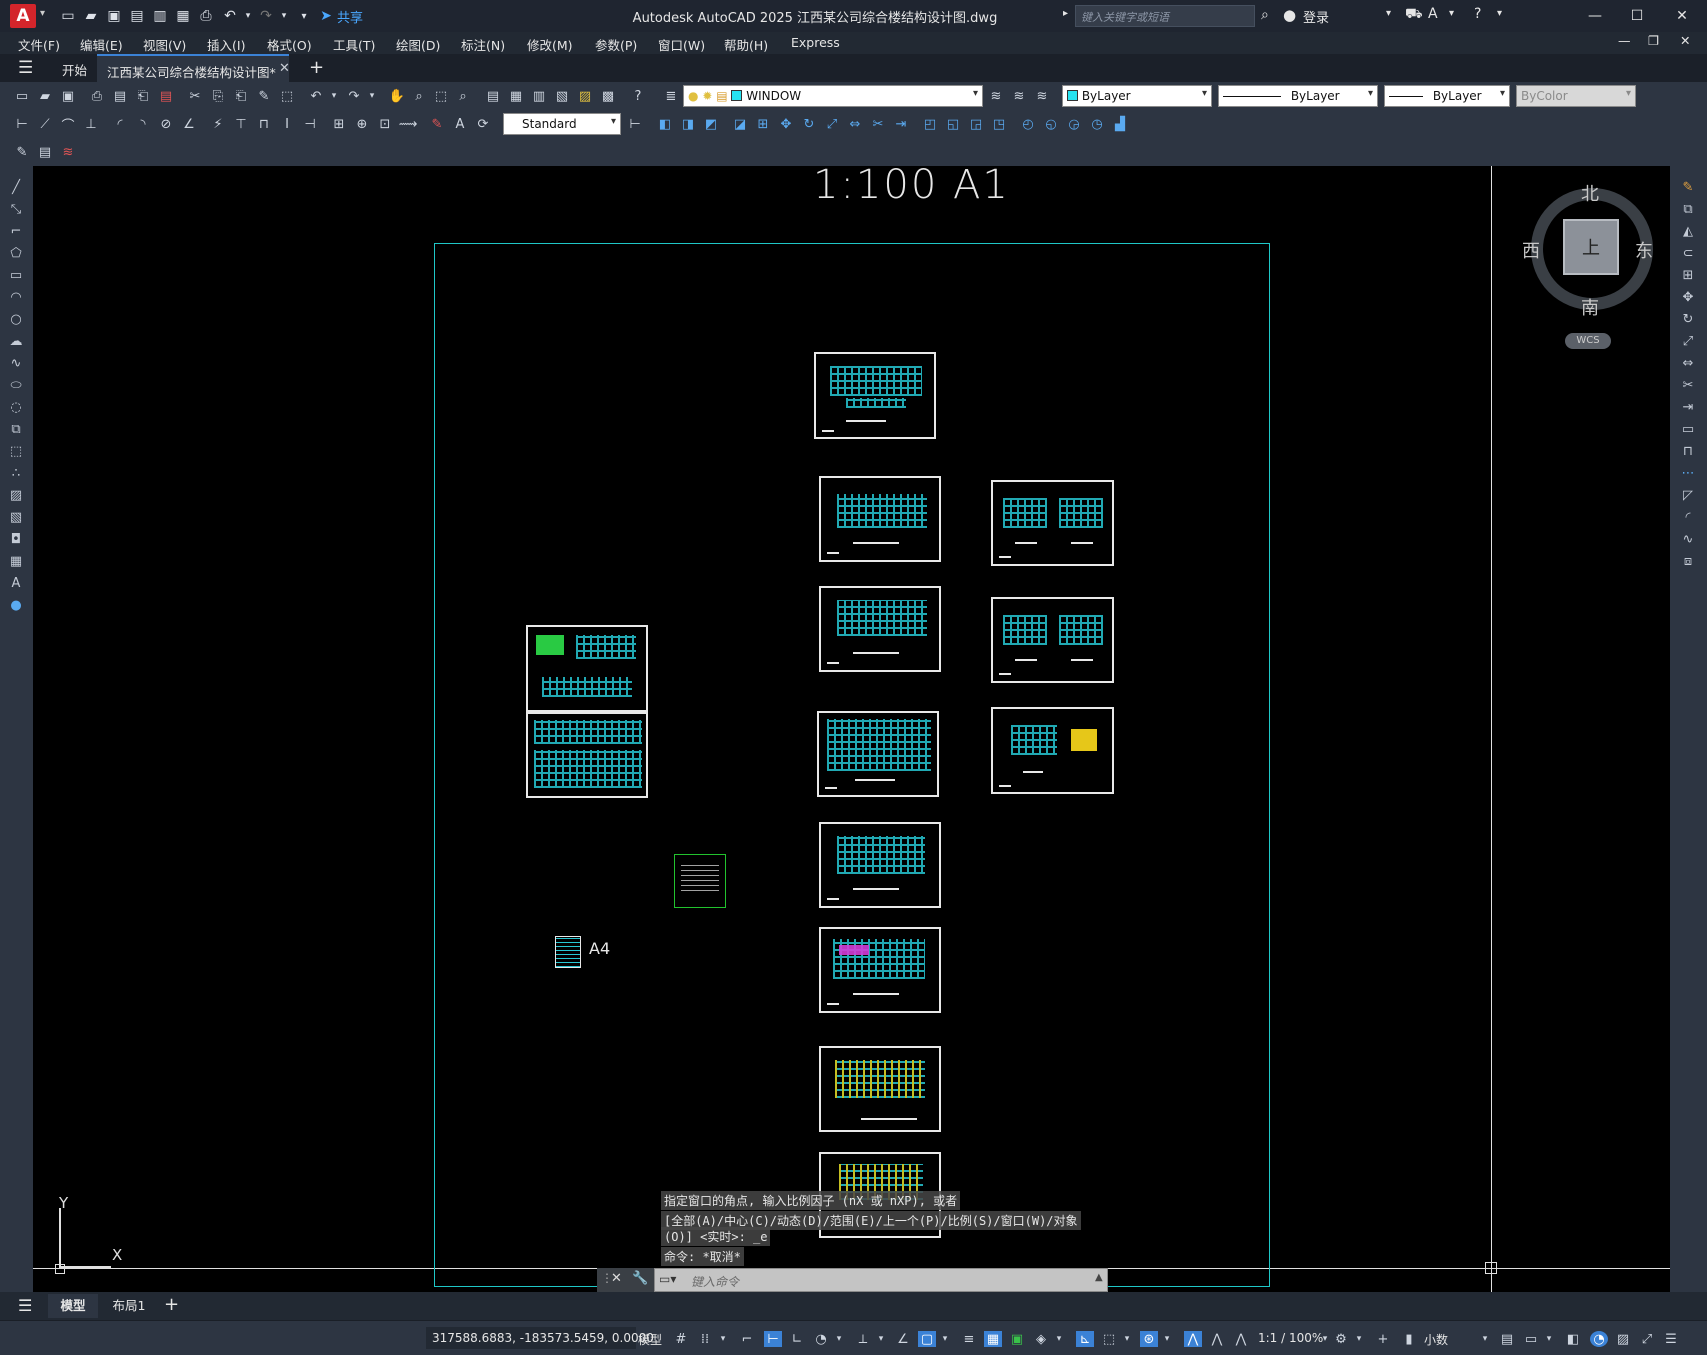  I want to click on layer-freeze-icon: ✹, so click(707, 96).